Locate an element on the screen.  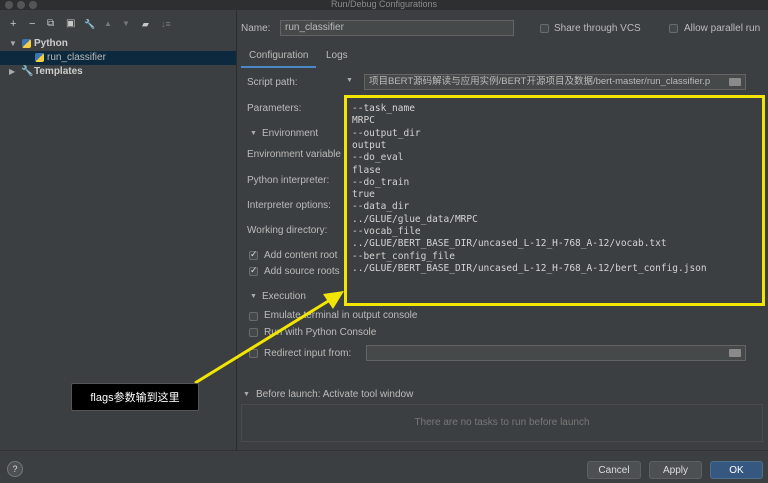
parameter-line: --data_dir is located at coordinates (381, 207).